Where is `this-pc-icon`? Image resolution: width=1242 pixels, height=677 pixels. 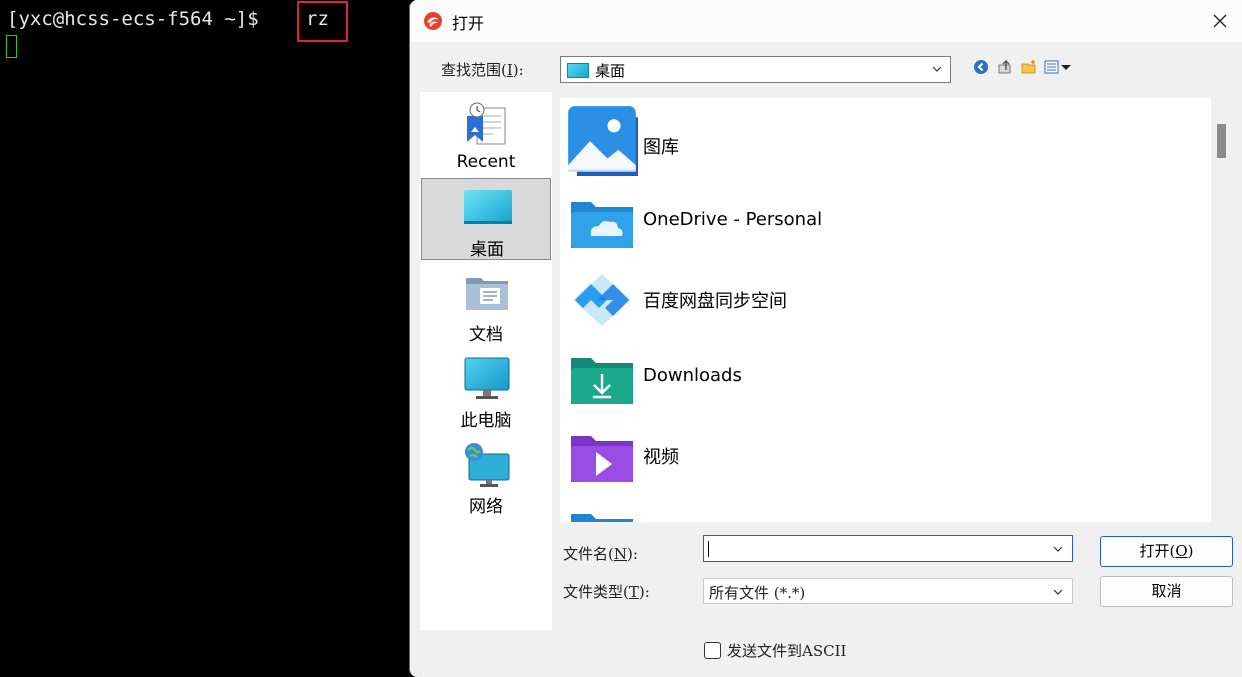 this-pc-icon is located at coordinates (487, 378).